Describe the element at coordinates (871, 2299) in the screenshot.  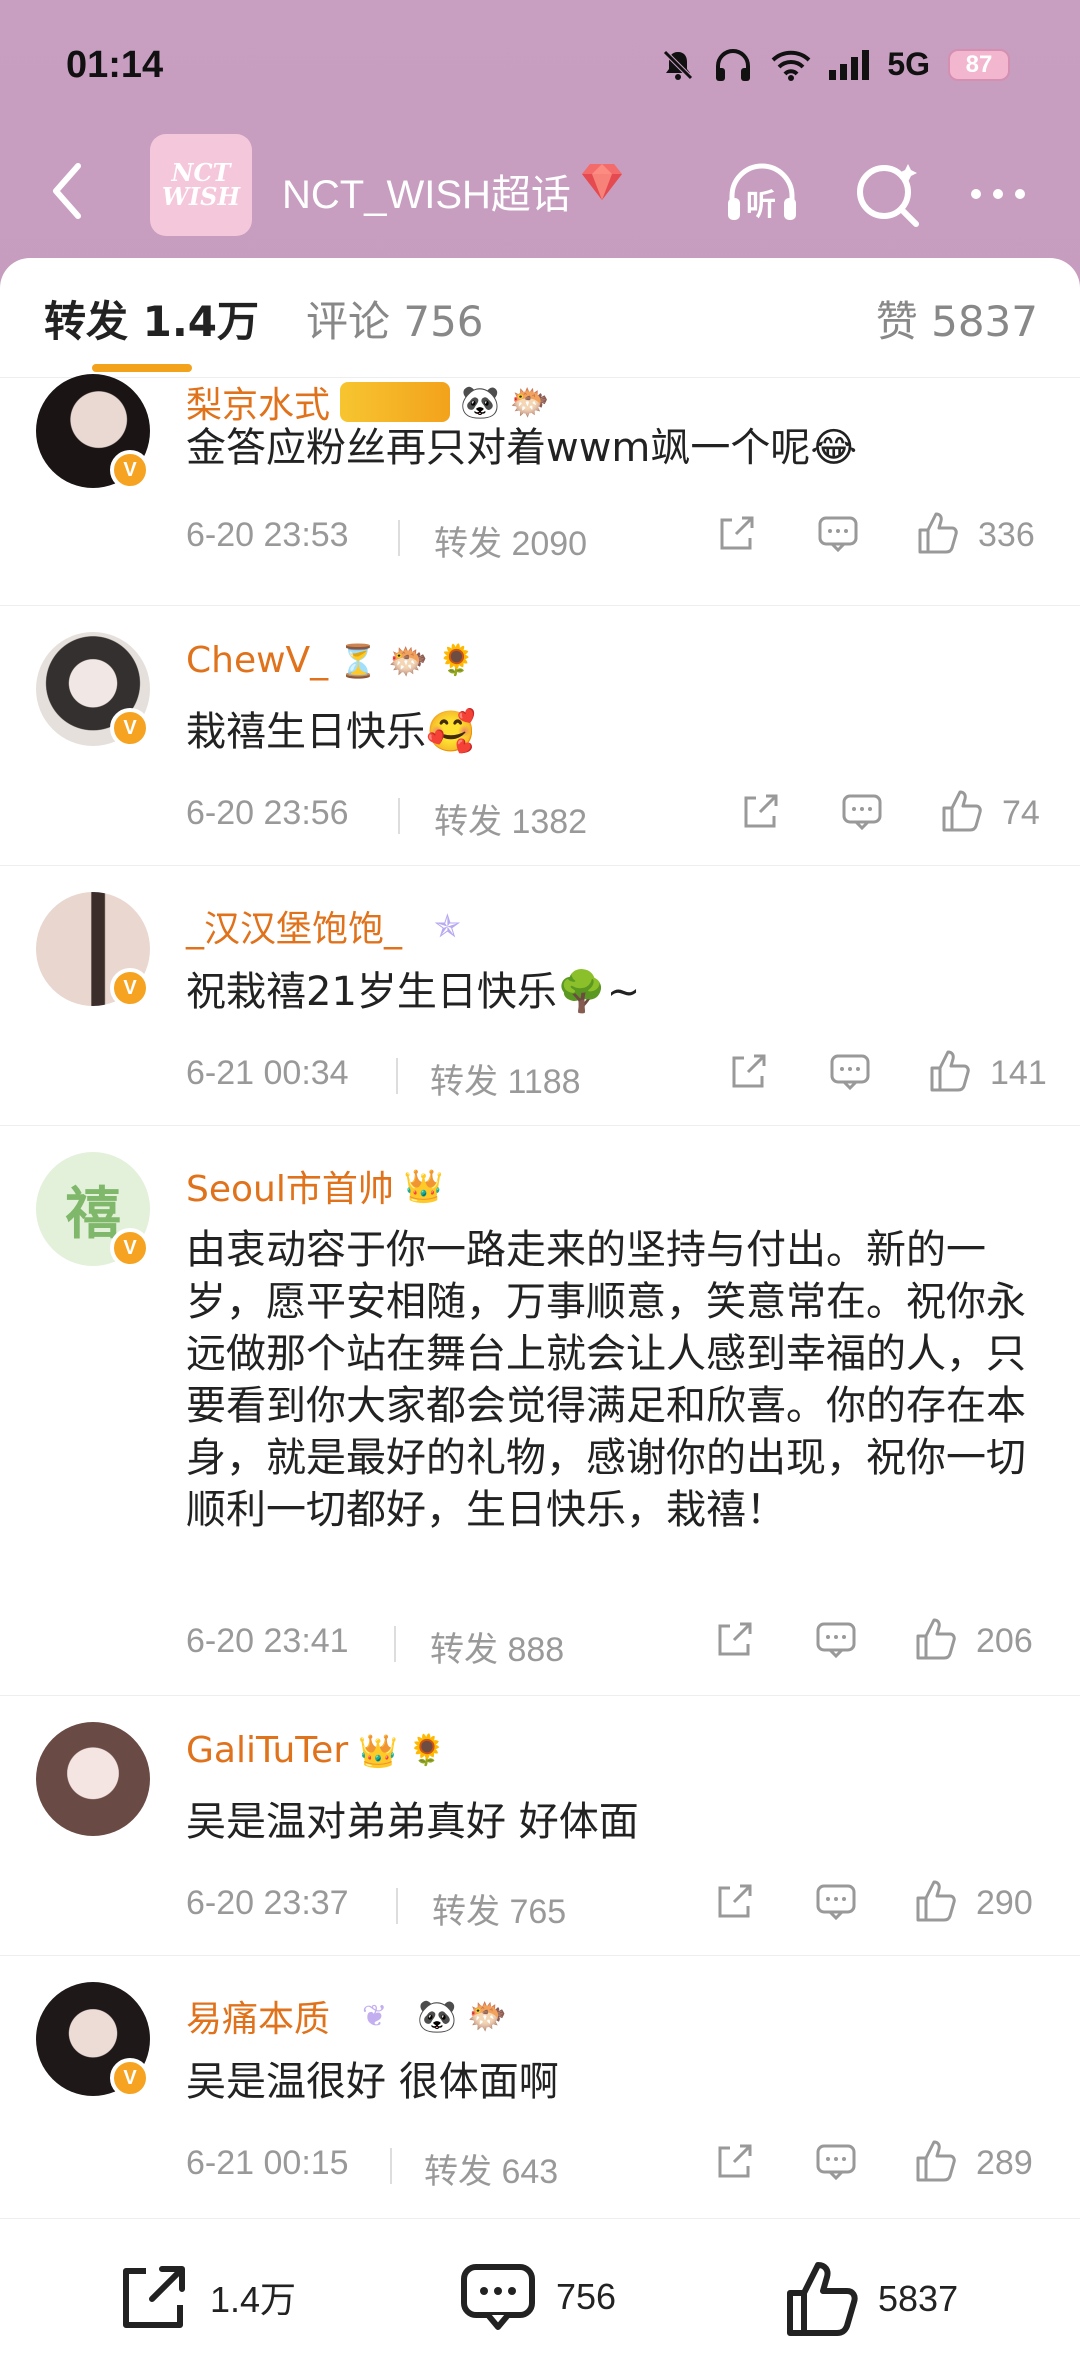
I see `bottom-like-button: 5837` at that location.